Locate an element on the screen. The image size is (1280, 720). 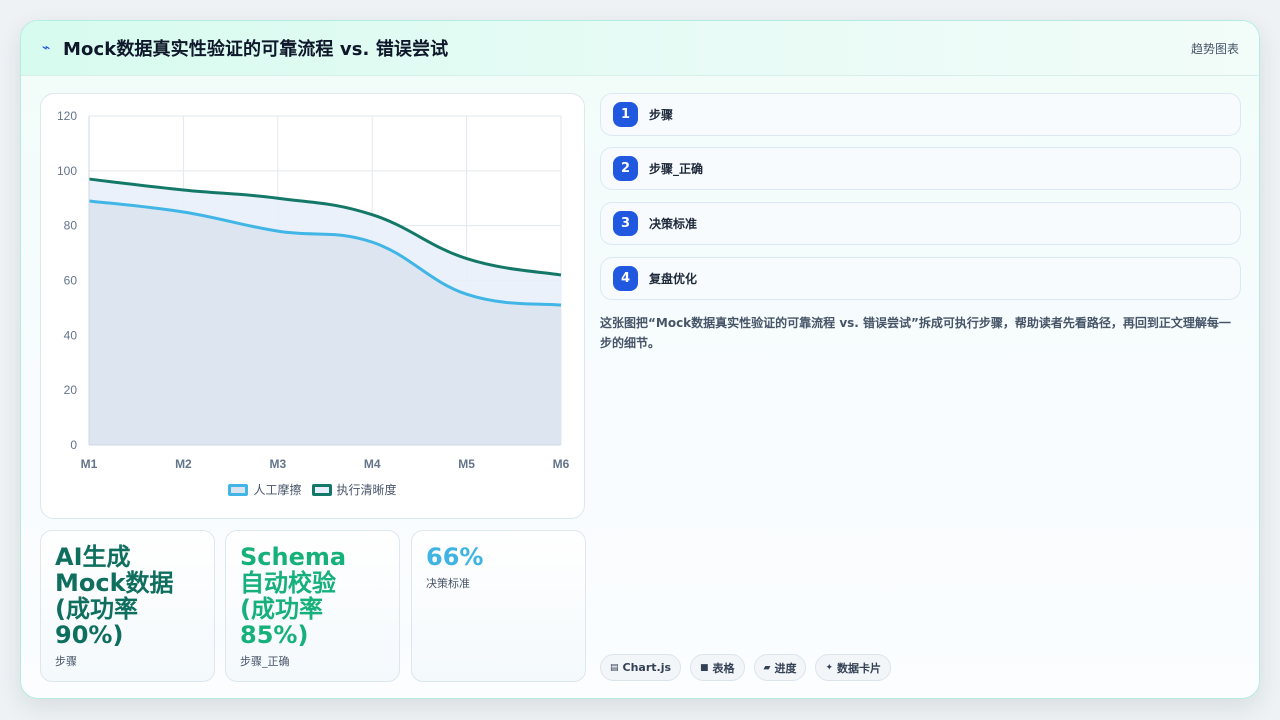
pill-label: Chart.js is located at coordinates (647, 667).